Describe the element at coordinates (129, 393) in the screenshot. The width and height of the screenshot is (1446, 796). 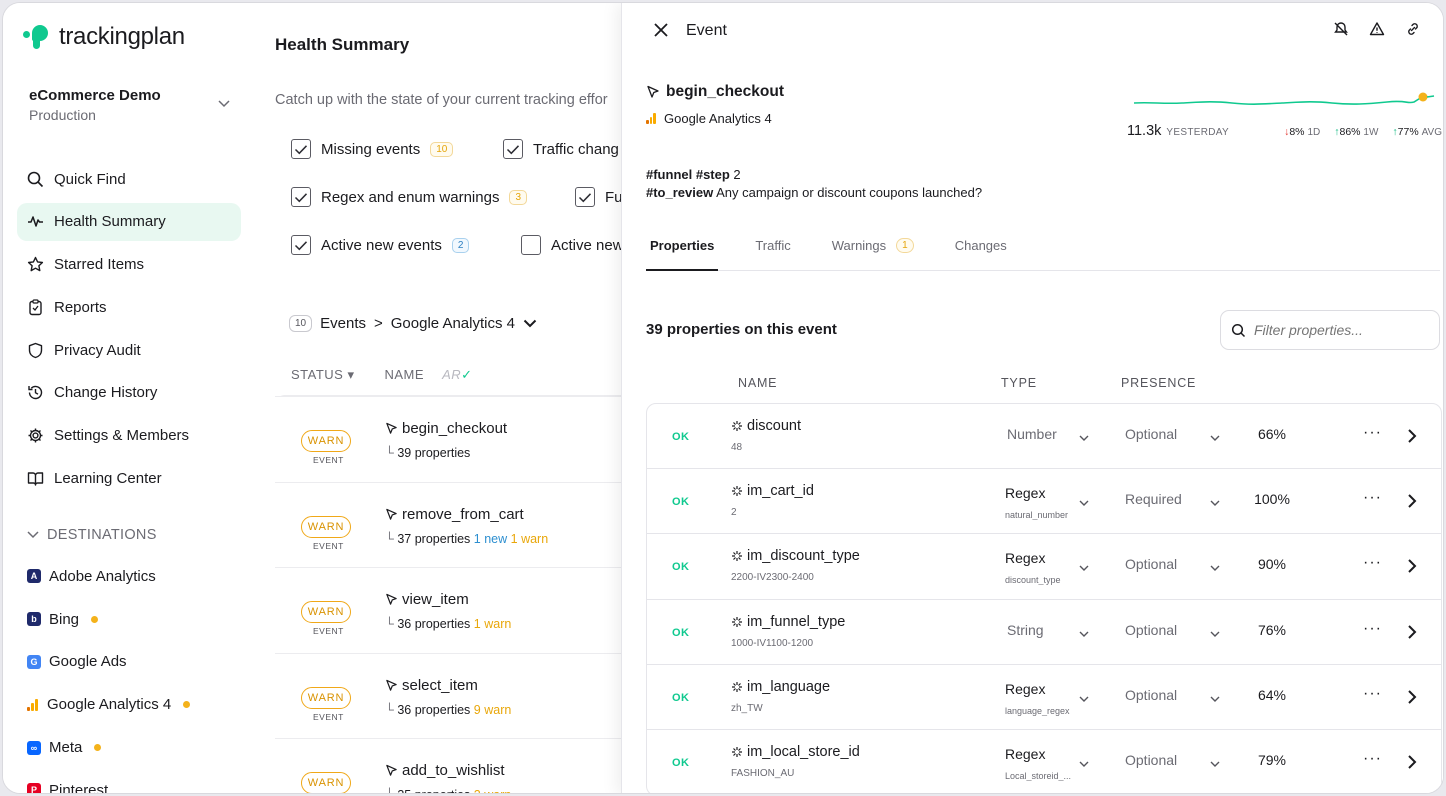
I see `sidebar-item-change-history: Change History` at that location.